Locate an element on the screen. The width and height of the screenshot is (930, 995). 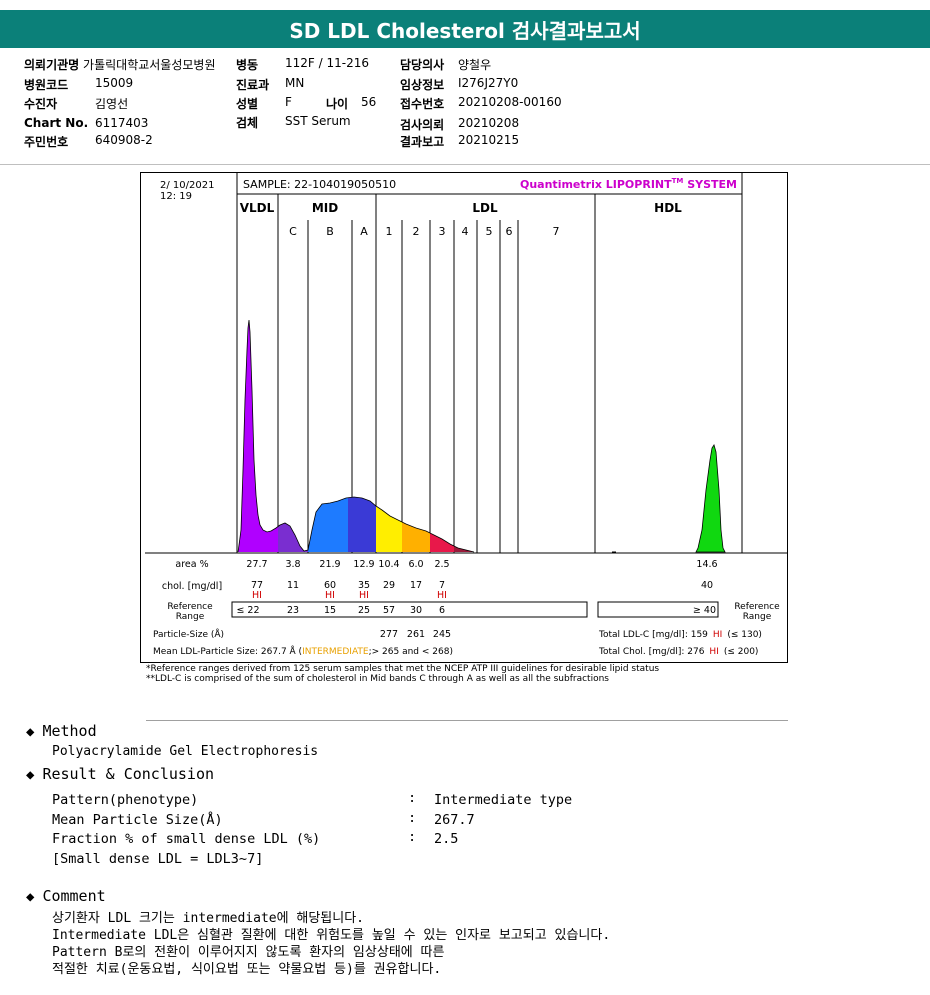
info-specimen: 검체 is located at coordinates (247, 123).